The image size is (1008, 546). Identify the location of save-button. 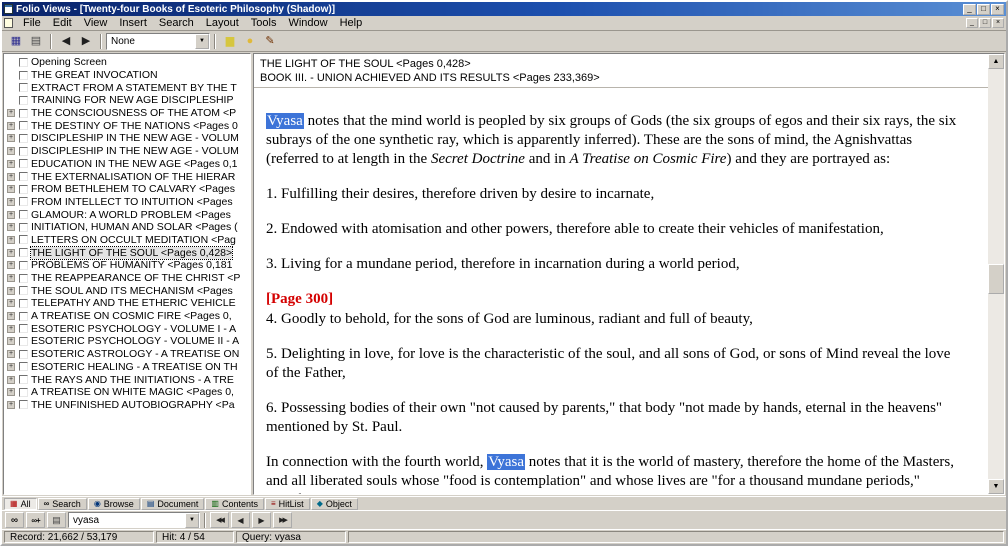
(16, 41).